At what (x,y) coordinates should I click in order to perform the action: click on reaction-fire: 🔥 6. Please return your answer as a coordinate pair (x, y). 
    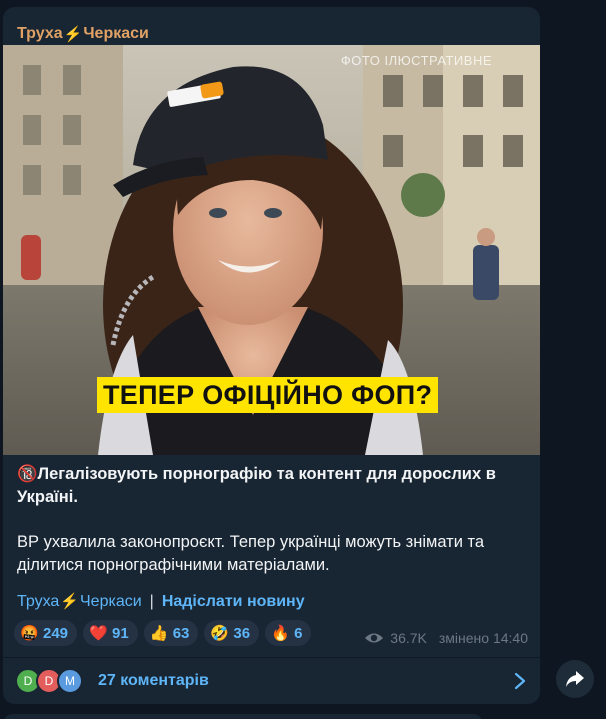
    Looking at the image, I should click on (288, 633).